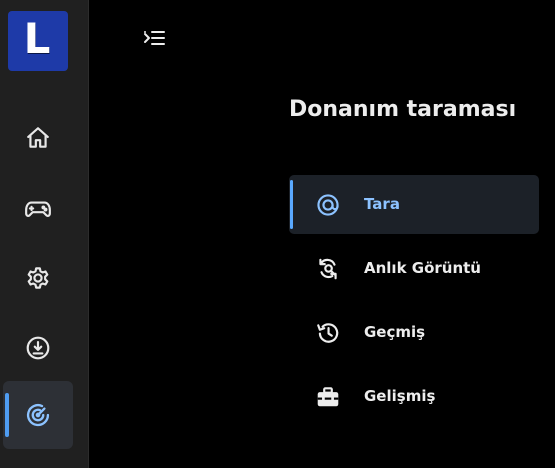 This screenshot has width=555, height=468. What do you see at coordinates (400, 396) in the screenshot?
I see `nav-label-advanced: Gelişmiş` at bounding box center [400, 396].